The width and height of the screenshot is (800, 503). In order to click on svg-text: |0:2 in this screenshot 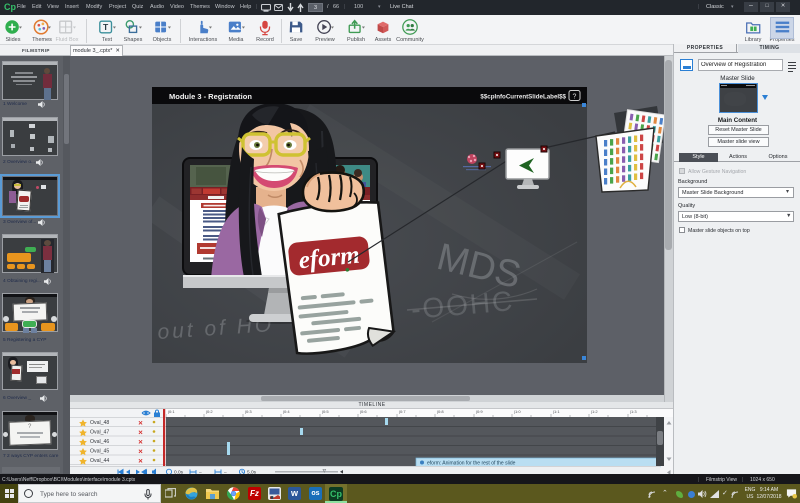, I will do `click(209, 411)`.